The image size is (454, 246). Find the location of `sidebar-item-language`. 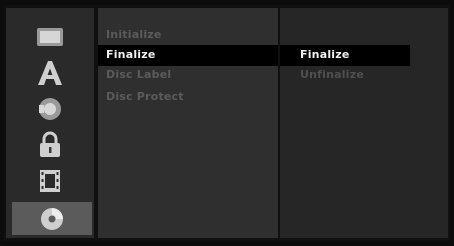

sidebar-item-language is located at coordinates (50, 72).